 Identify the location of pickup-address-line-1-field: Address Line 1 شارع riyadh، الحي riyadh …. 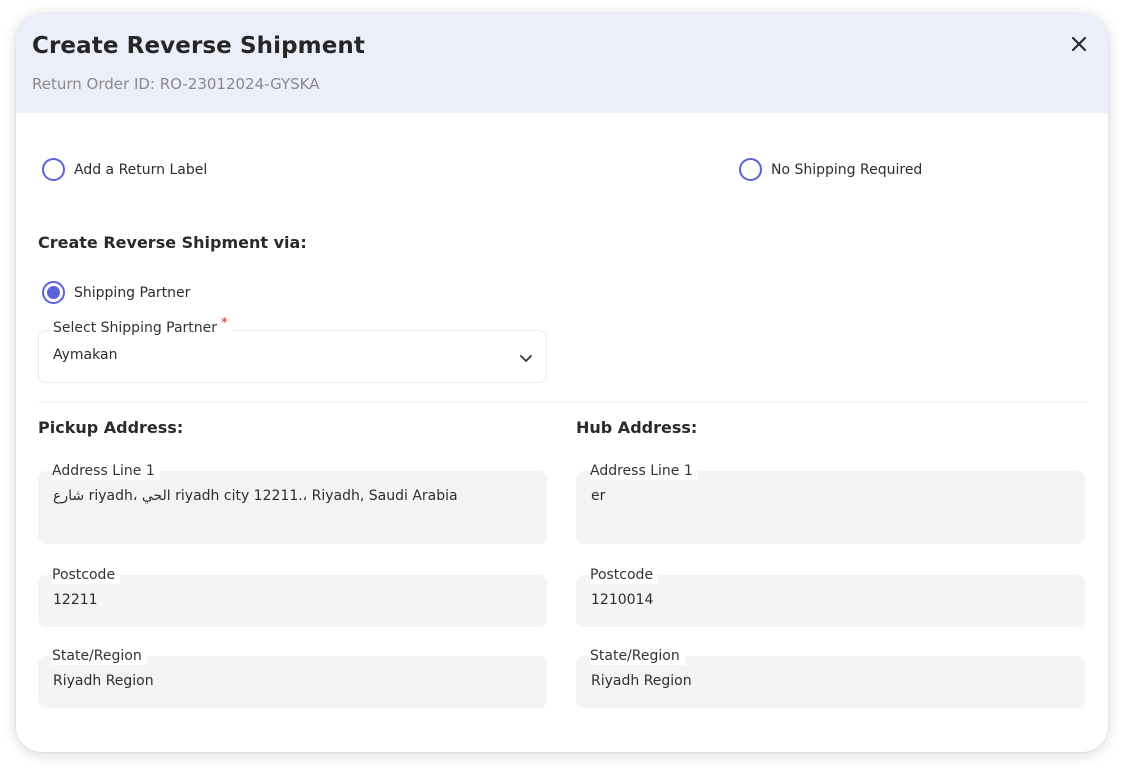
(292, 503).